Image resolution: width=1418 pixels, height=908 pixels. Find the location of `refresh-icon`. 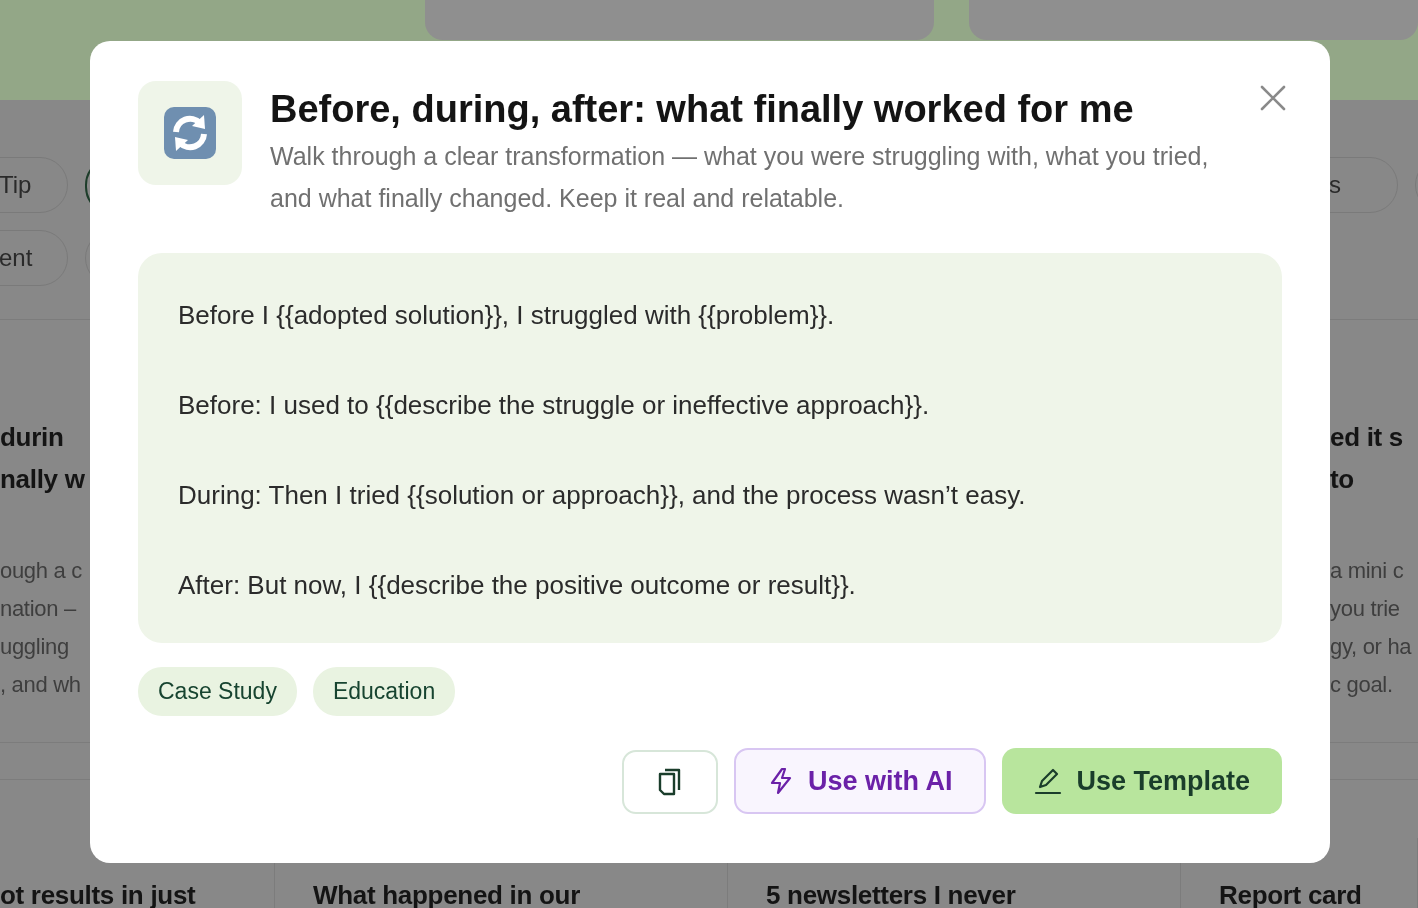

refresh-icon is located at coordinates (190, 133).